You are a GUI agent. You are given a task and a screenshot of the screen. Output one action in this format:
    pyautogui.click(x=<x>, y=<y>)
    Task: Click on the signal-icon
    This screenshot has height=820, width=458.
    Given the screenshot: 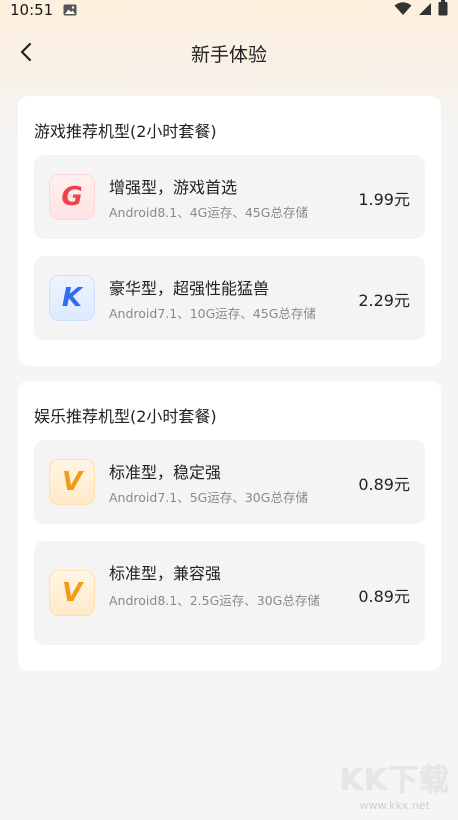 What is the action you would take?
    pyautogui.click(x=425, y=10)
    